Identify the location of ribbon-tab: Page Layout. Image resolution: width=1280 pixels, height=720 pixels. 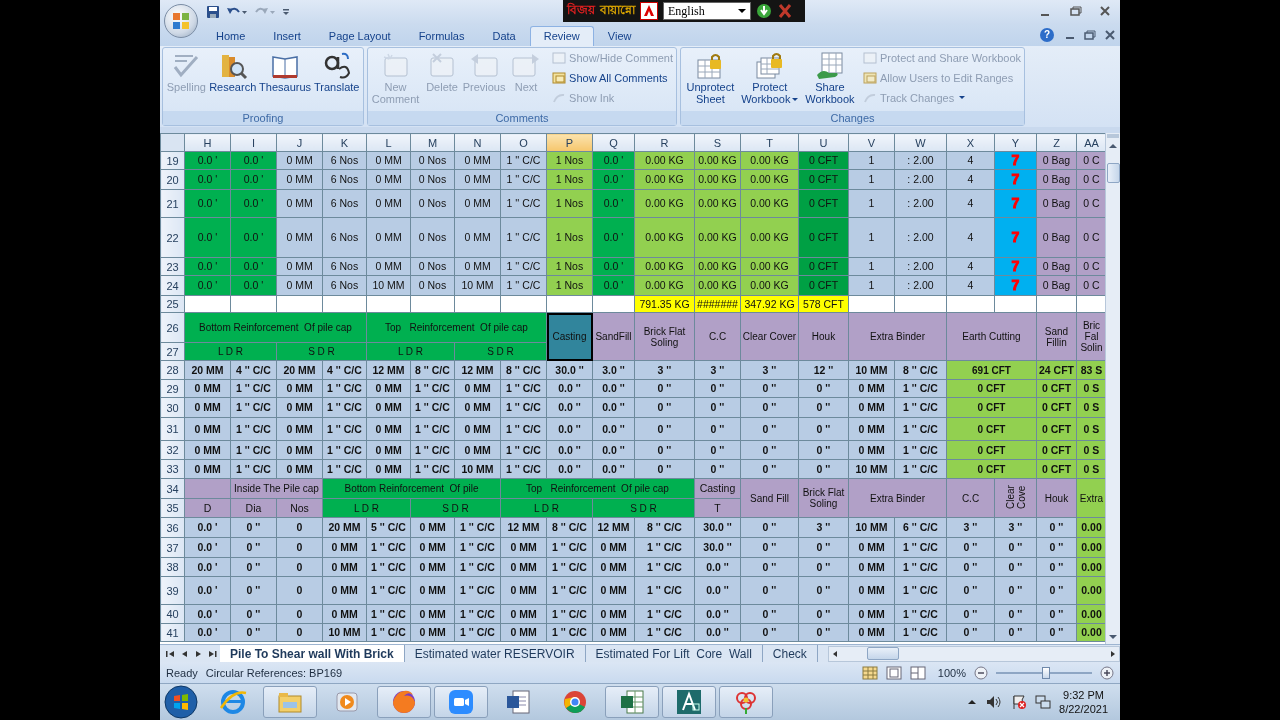
(359, 35).